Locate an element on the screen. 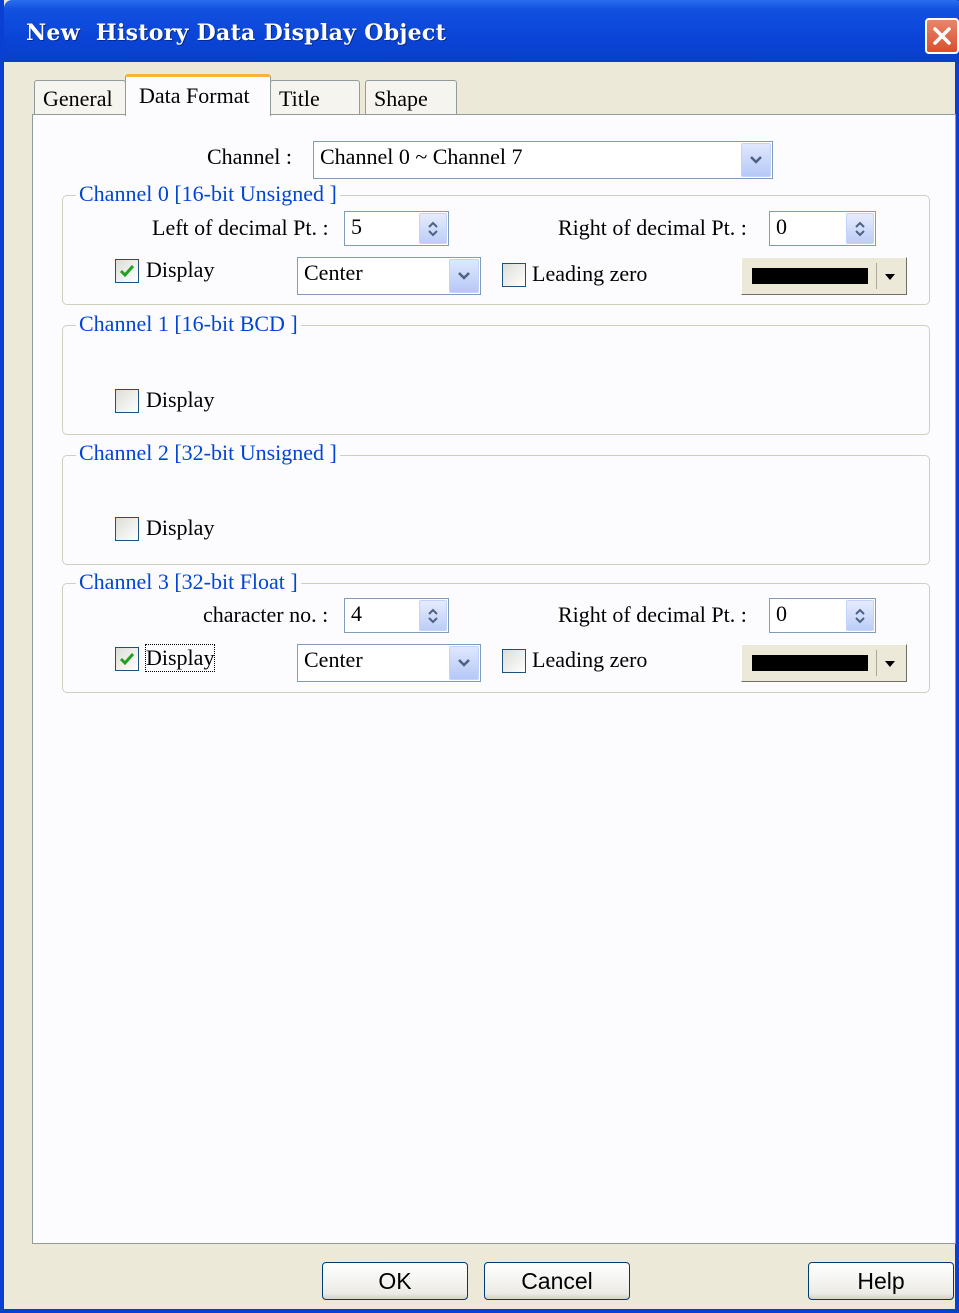  close-icon is located at coordinates (942, 36).